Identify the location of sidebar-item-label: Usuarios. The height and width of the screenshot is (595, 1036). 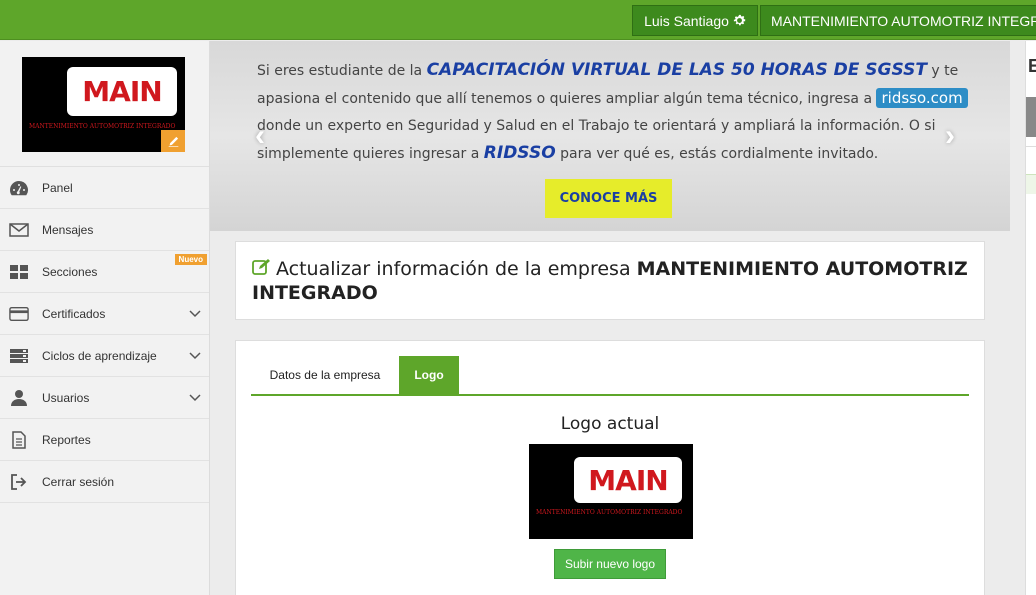
(66, 397).